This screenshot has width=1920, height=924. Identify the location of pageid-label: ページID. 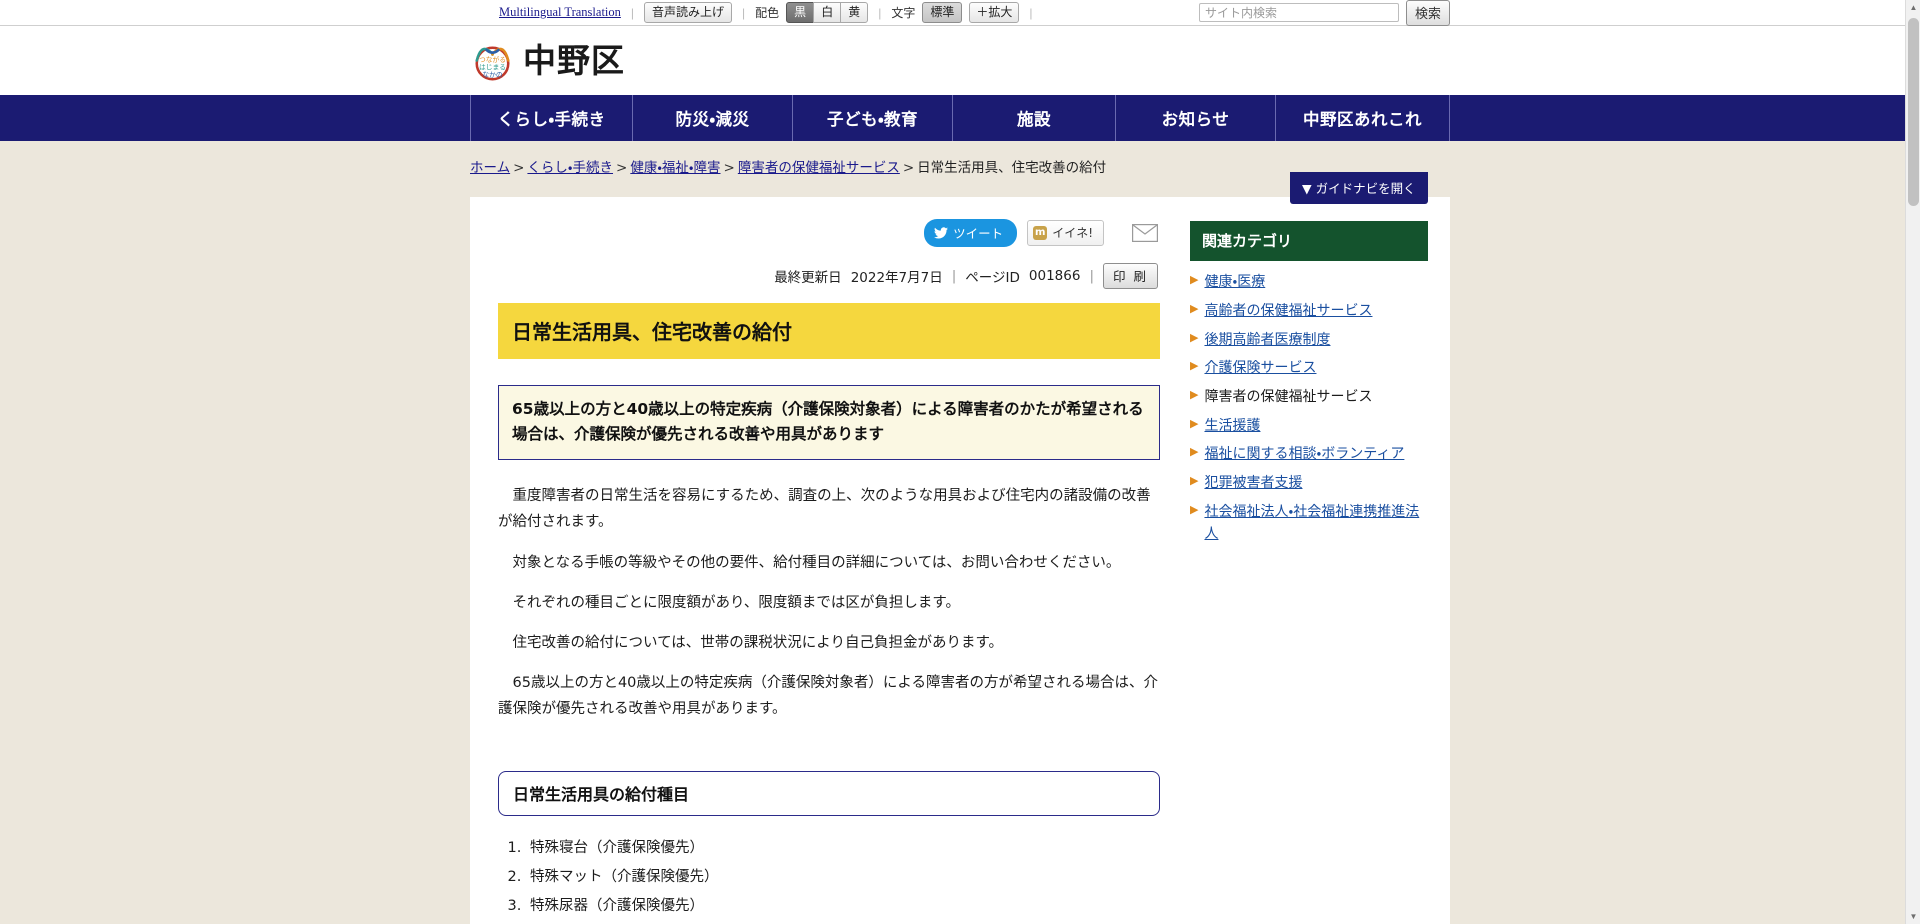
(992, 278).